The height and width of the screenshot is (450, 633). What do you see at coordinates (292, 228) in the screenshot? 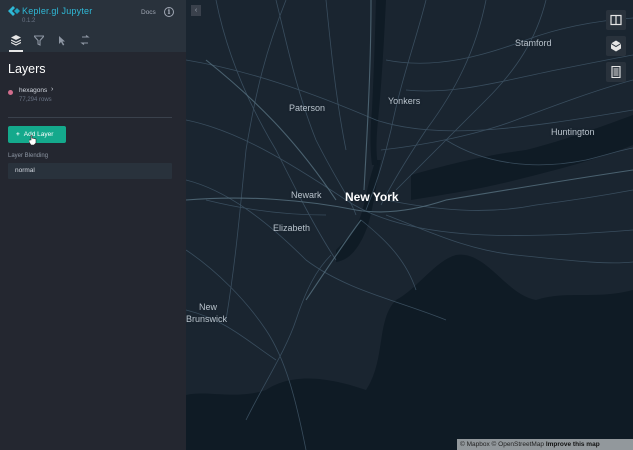
I see `map-label-elizabeth: Elizabeth` at bounding box center [292, 228].